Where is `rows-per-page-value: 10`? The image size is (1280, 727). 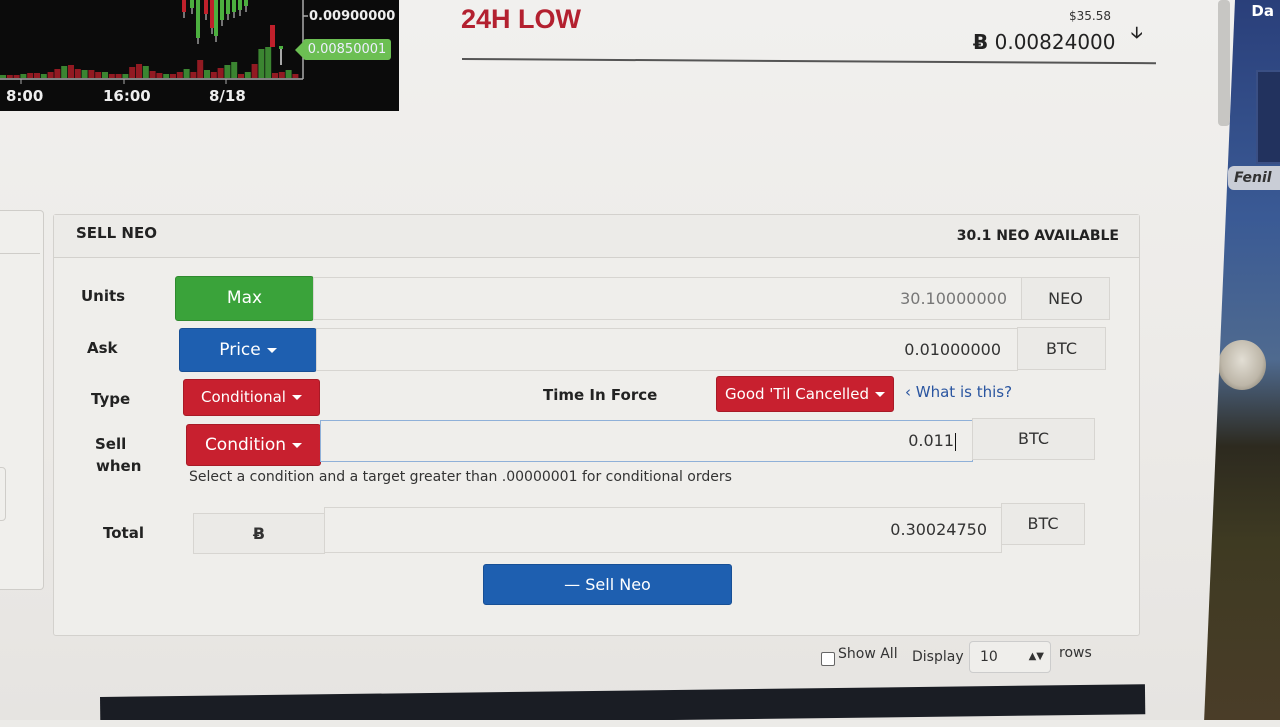
rows-per-page-value: 10 is located at coordinates (989, 657).